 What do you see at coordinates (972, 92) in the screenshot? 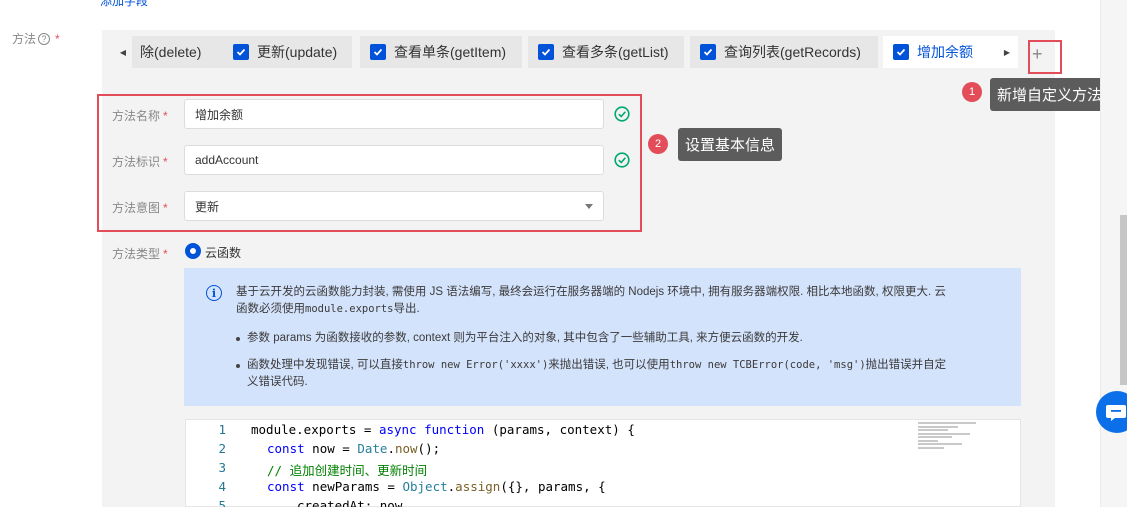
I see `step-badge-1: 1` at bounding box center [972, 92].